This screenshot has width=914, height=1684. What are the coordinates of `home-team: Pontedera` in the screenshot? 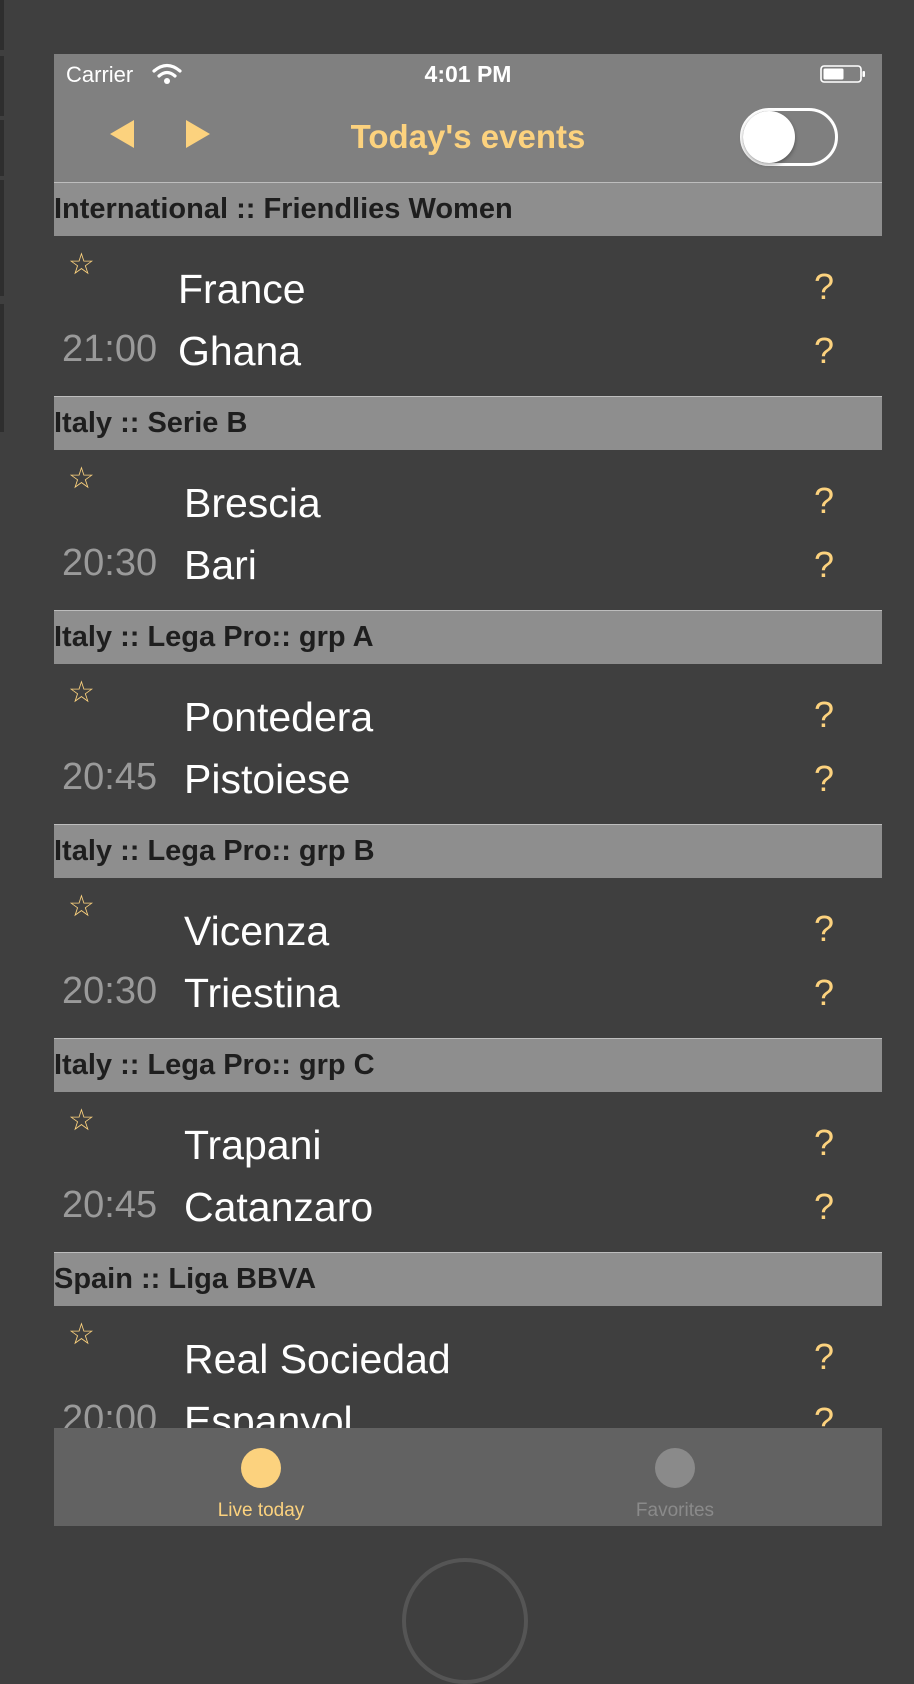 It's located at (279, 717).